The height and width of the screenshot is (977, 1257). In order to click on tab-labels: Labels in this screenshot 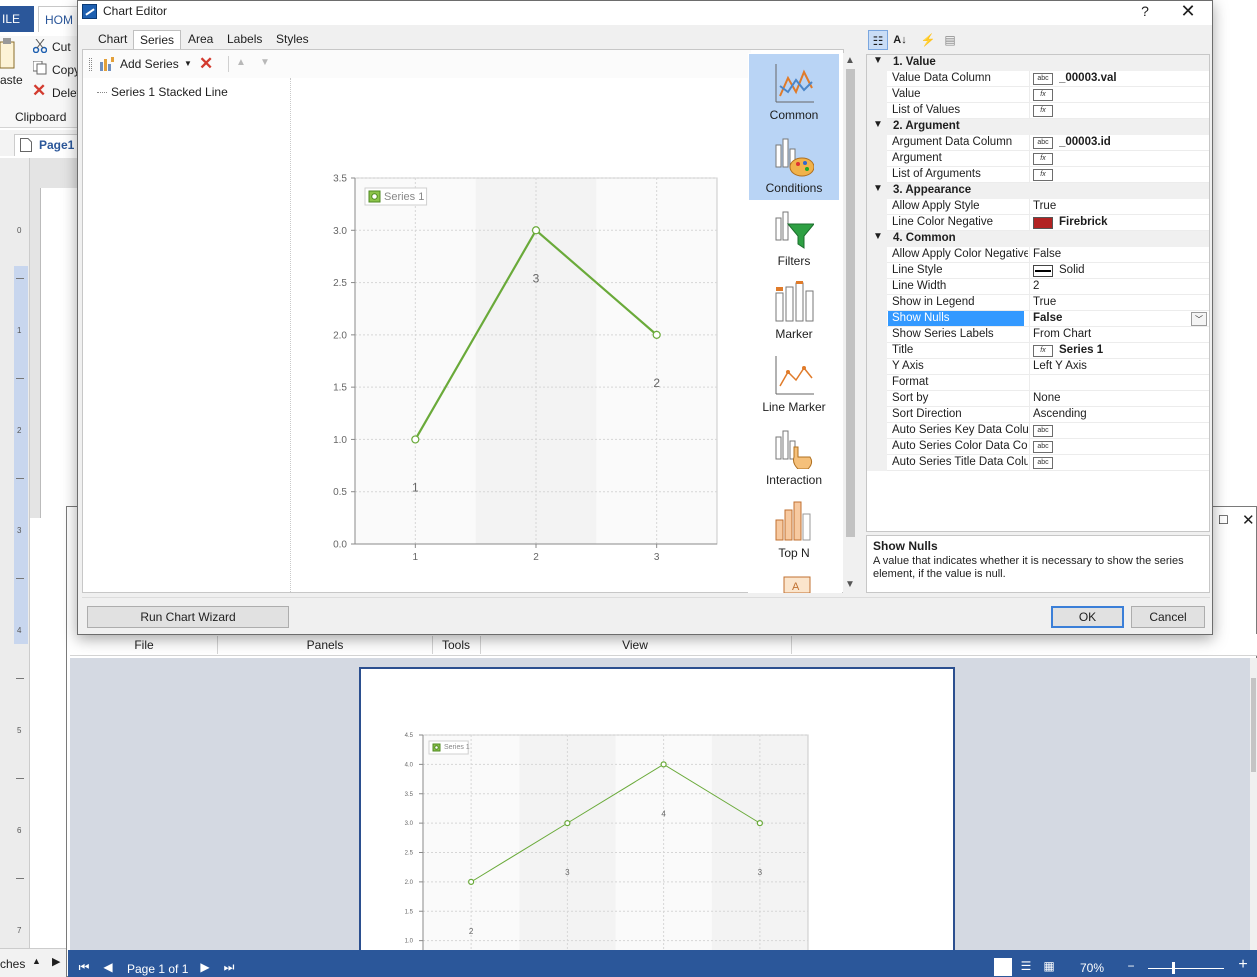, I will do `click(244, 40)`.